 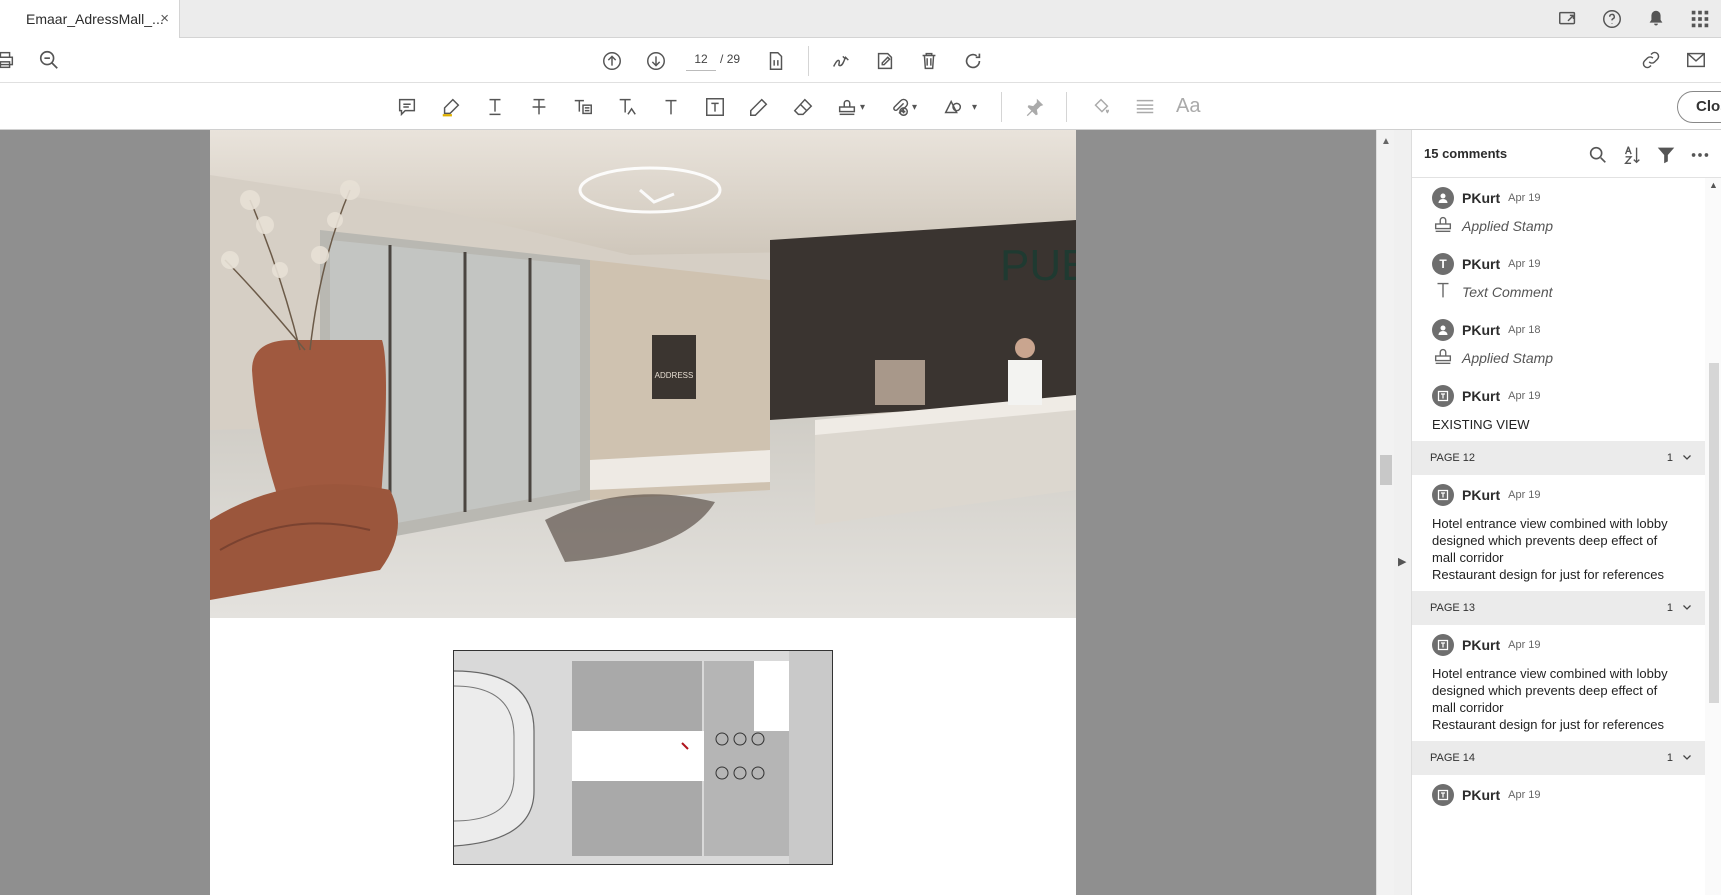 I want to click on comment-item: PKurt Apr 19 EXISTING VIEW, so click(x=1558, y=408).